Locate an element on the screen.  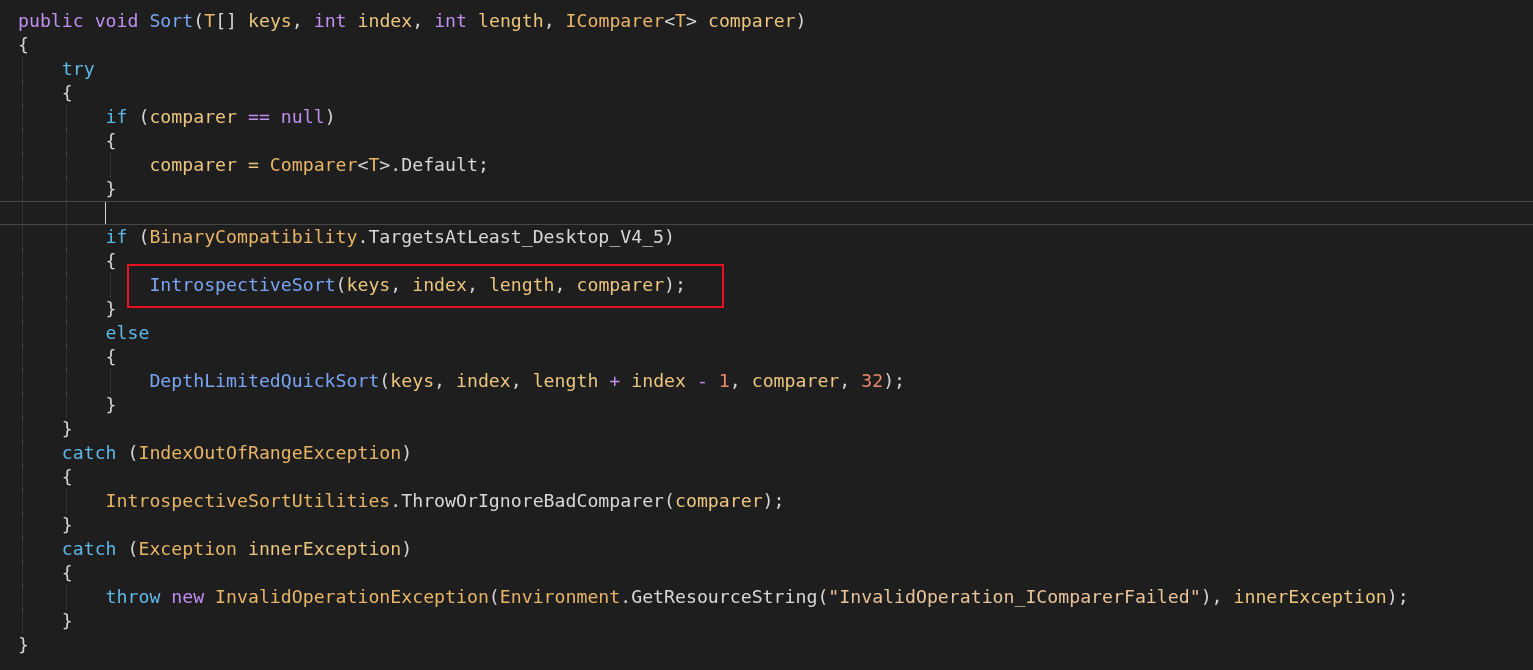
text-cursor is located at coordinates (105, 213).